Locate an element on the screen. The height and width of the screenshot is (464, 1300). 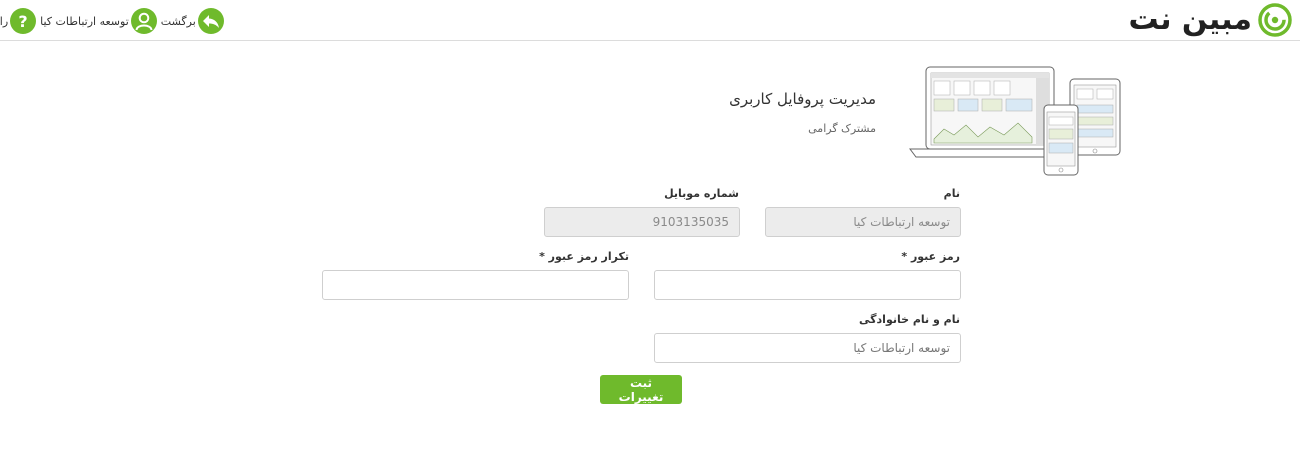
help-link-label: راه is located at coordinates (4, 21).